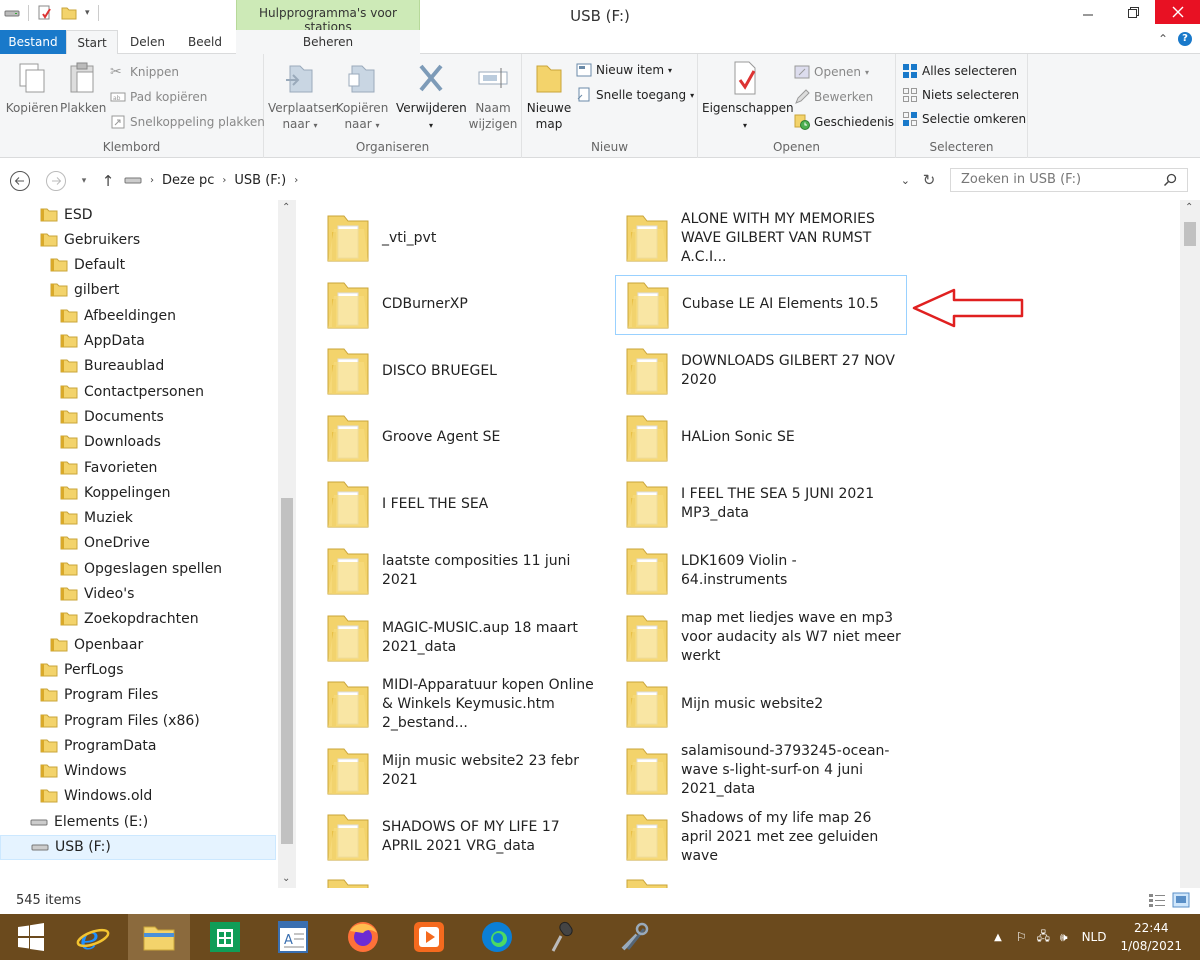 The image size is (1200, 960). I want to click on file-item: laatste composities 11 juni 2021, so click(462, 571).